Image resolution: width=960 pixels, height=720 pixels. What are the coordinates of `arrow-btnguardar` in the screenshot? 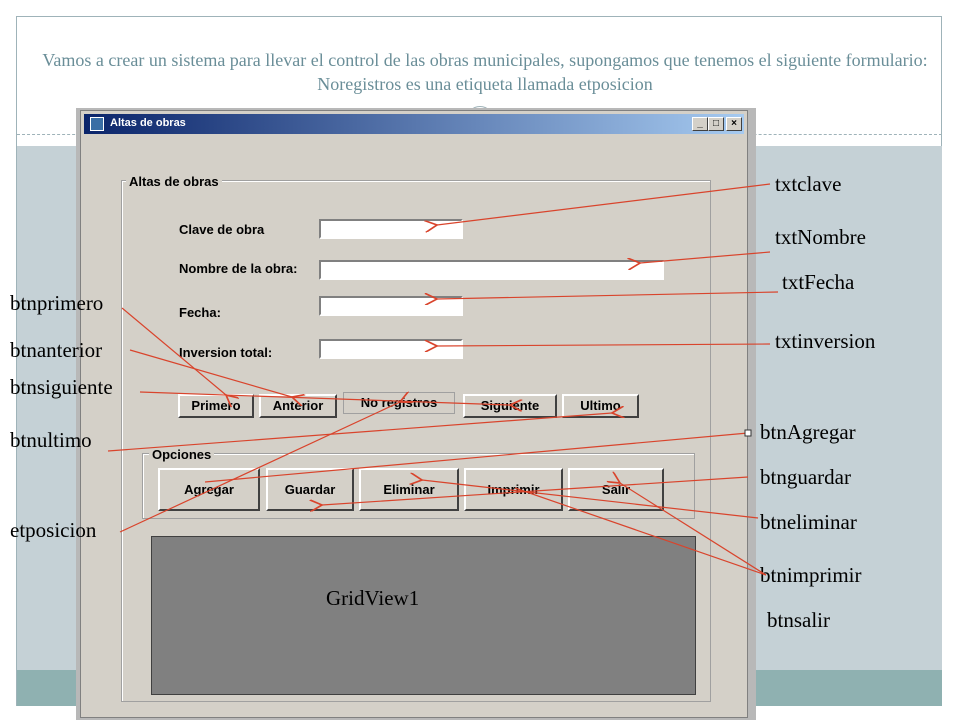 It's located at (535, 490).